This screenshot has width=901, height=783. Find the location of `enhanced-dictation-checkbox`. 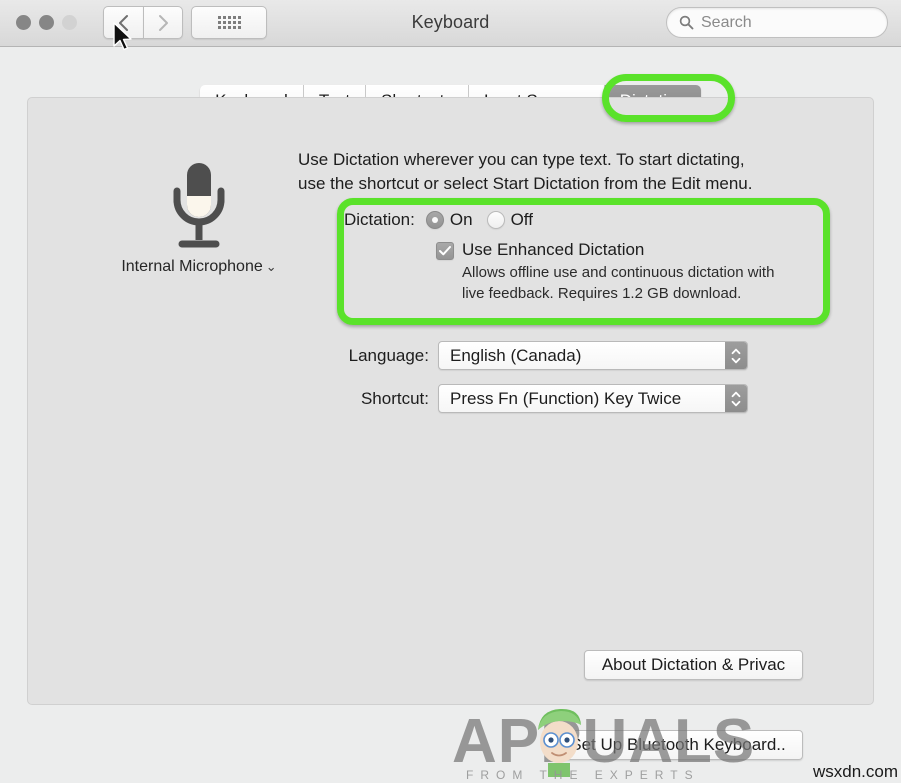

enhanced-dictation-checkbox is located at coordinates (445, 251).